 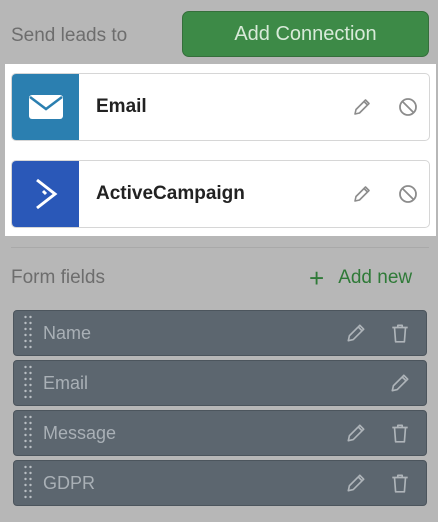 What do you see at coordinates (305, 34) in the screenshot?
I see `add-connection-button: Add Connection` at bounding box center [305, 34].